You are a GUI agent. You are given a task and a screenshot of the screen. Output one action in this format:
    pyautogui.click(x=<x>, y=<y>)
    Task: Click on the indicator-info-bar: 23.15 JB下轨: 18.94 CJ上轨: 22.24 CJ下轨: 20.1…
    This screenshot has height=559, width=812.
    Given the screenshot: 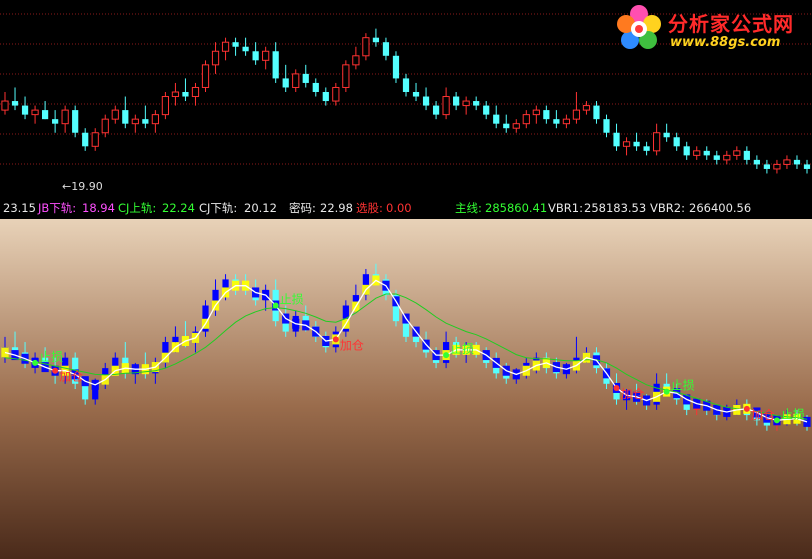 What is the action you would take?
    pyautogui.click(x=406, y=208)
    